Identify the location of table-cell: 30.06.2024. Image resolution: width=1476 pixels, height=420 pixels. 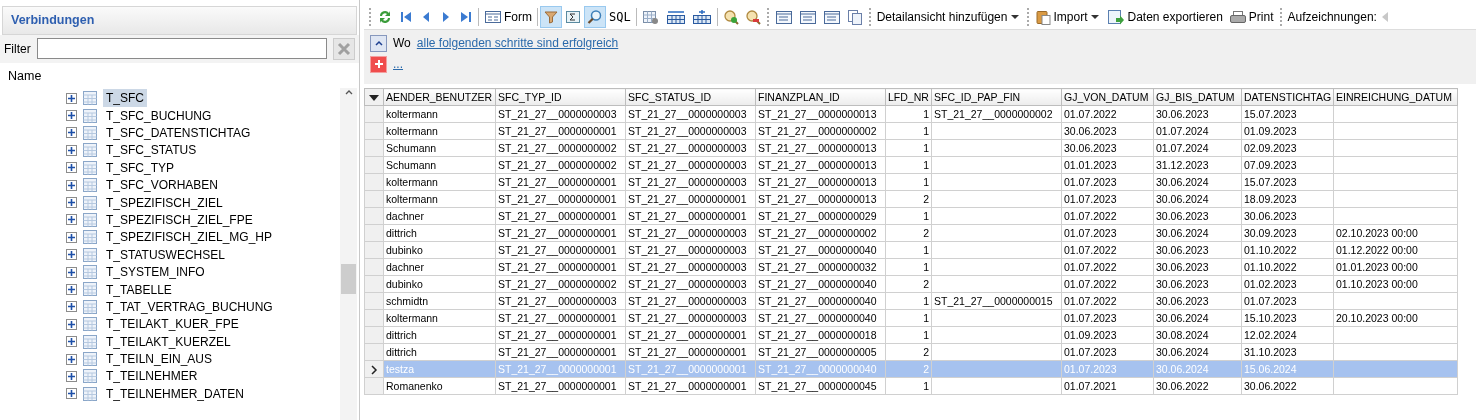
(1197, 318).